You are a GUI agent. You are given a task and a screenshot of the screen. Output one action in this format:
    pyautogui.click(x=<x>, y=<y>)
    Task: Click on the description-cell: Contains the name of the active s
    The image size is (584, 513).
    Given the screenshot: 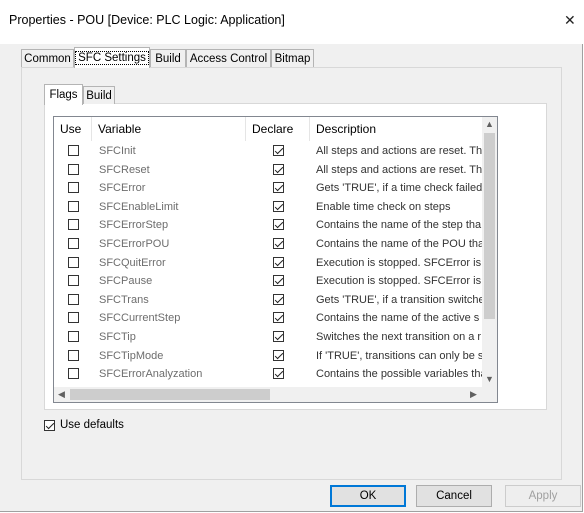 What is the action you would take?
    pyautogui.click(x=398, y=318)
    